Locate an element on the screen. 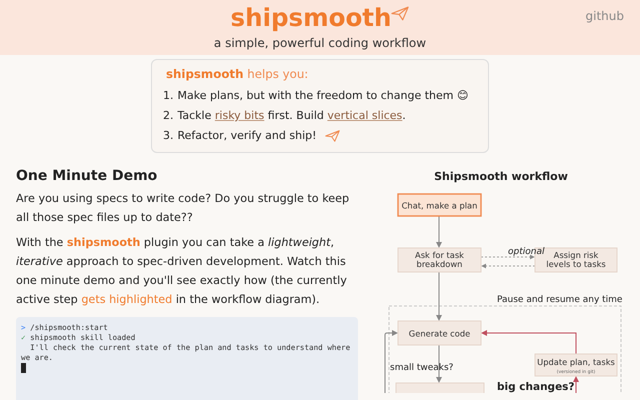 This screenshot has width=640, height=400. flow-label: optional is located at coordinates (526, 252).